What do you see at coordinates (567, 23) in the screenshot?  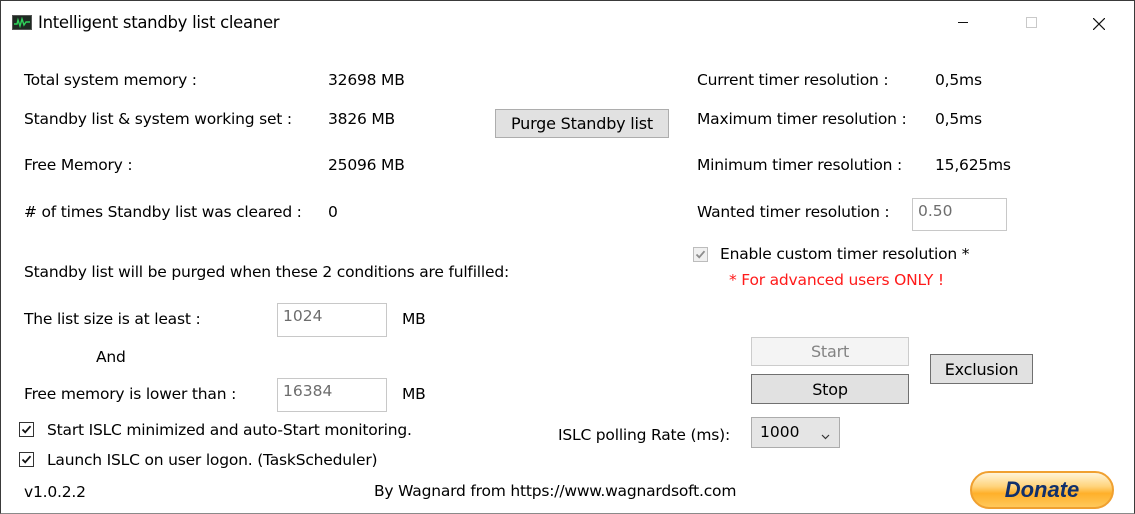 I see `title-bar: Intelligent standby list cleaner` at bounding box center [567, 23].